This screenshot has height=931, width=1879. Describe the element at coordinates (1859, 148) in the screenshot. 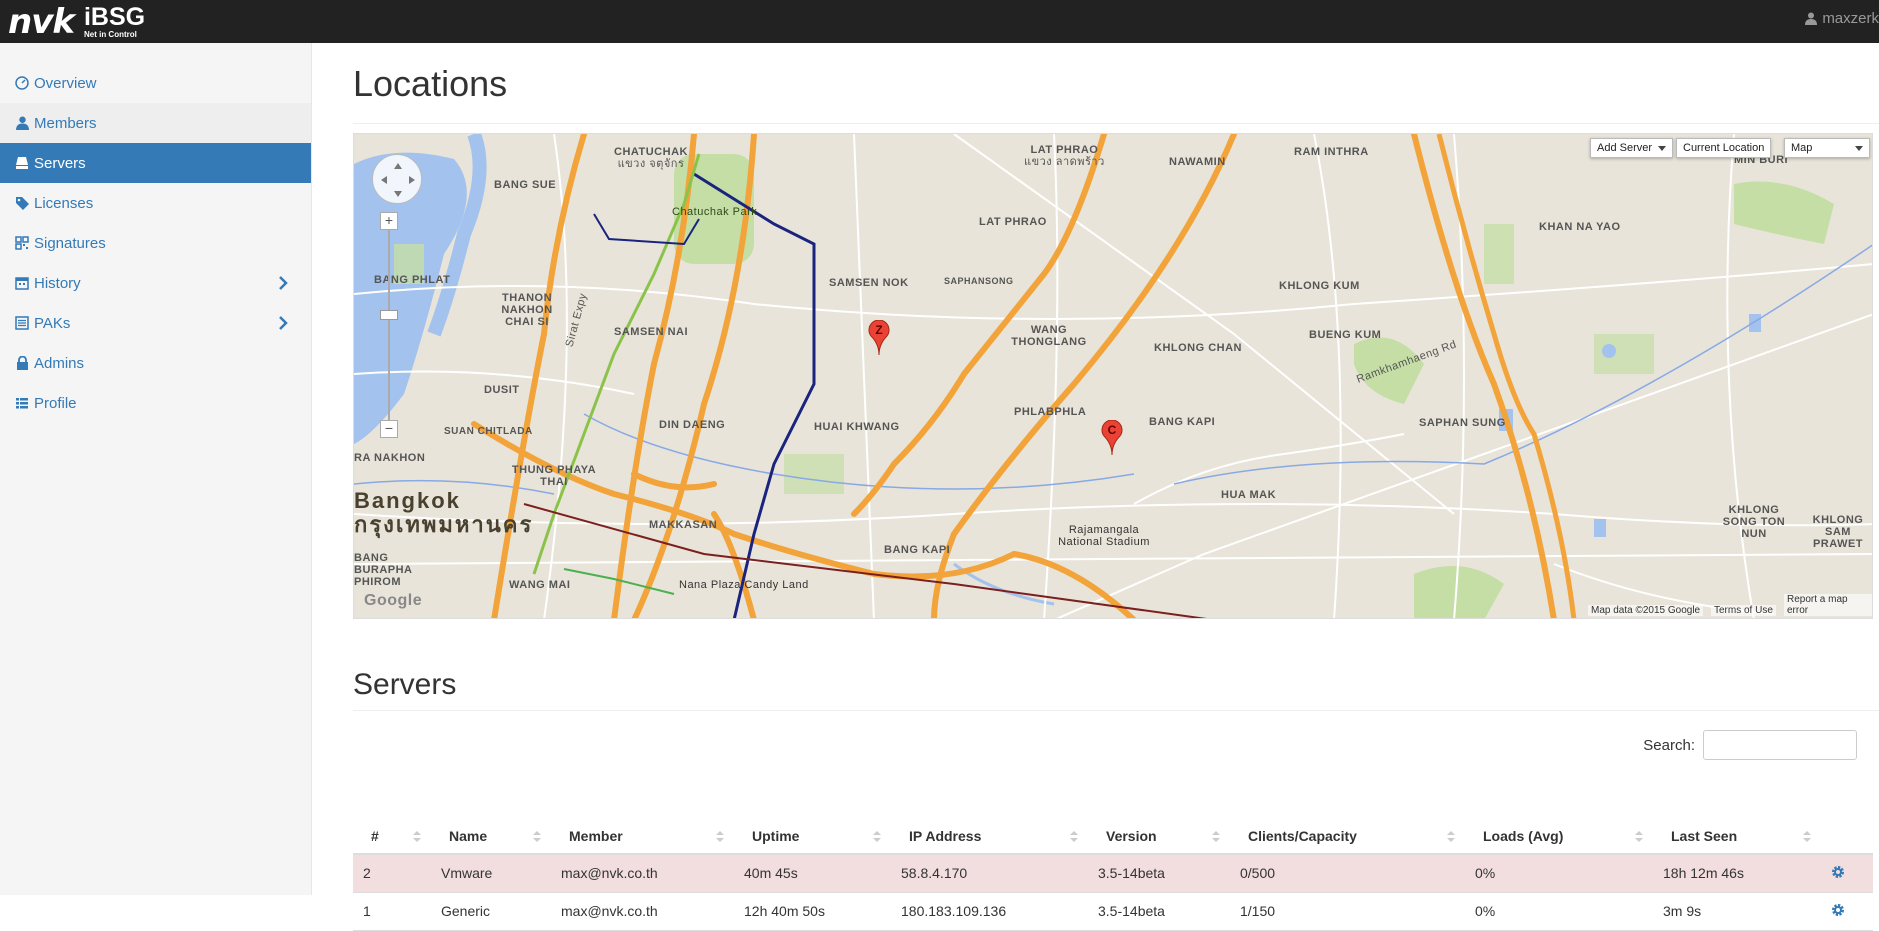

I see `caret-down-icon` at that location.